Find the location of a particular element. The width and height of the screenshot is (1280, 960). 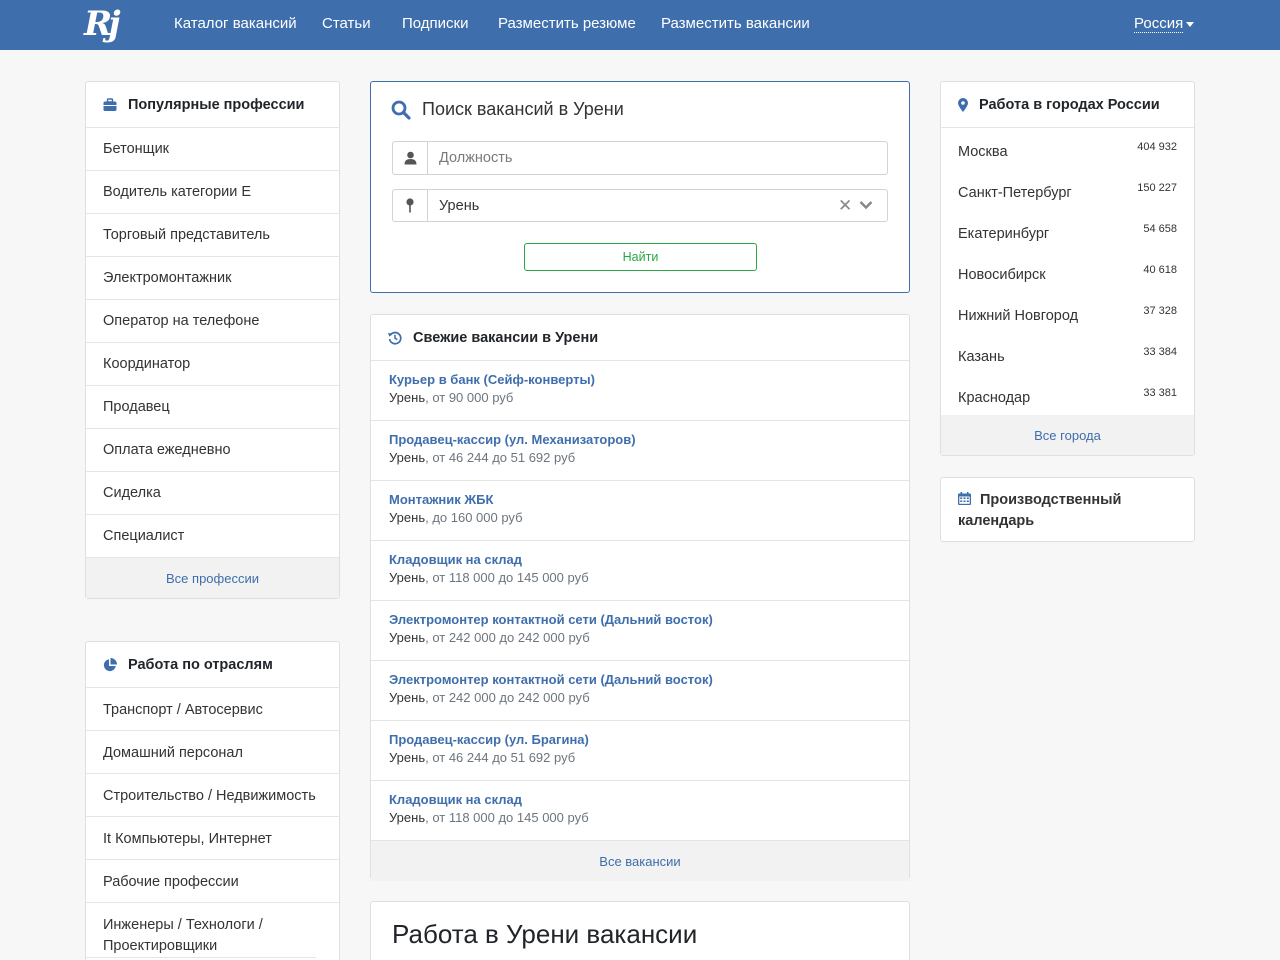

city-name: Москва is located at coordinates (983, 152).